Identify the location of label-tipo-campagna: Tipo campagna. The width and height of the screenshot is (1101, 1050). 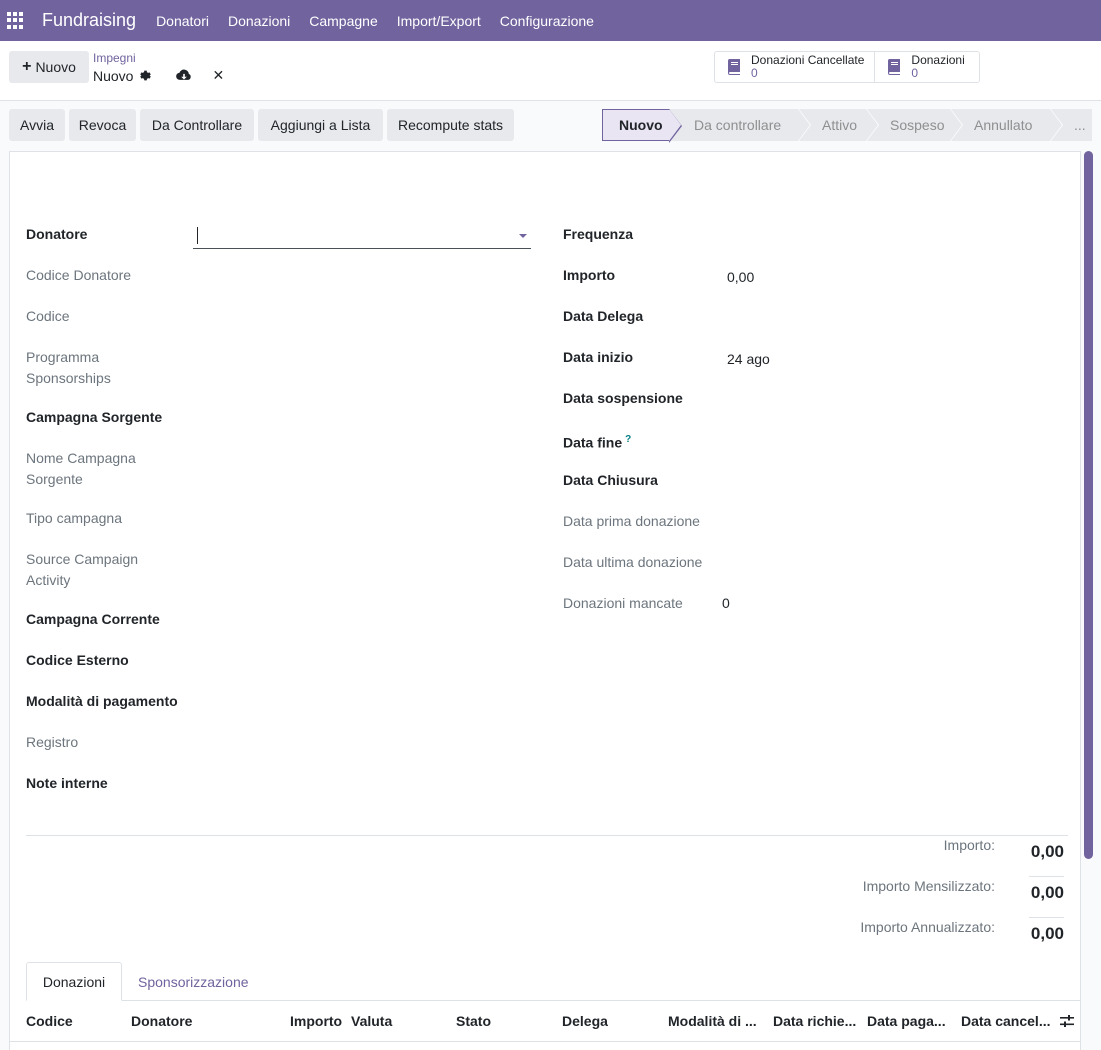
(74, 518).